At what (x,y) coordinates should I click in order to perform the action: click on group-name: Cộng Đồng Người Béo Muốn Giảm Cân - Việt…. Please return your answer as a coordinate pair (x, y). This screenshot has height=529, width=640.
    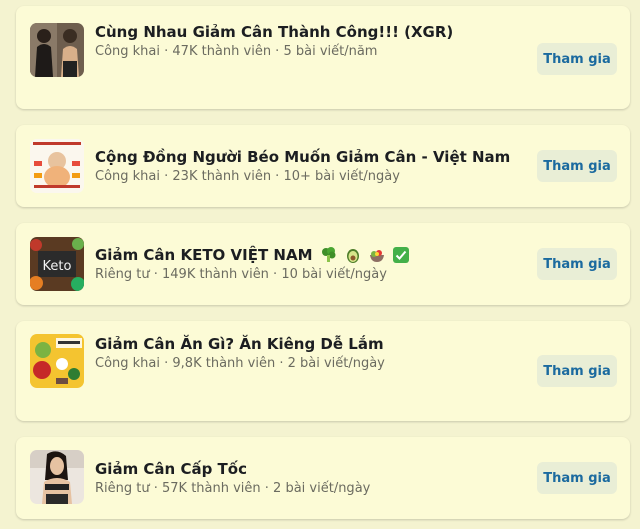
    Looking at the image, I should click on (302, 157).